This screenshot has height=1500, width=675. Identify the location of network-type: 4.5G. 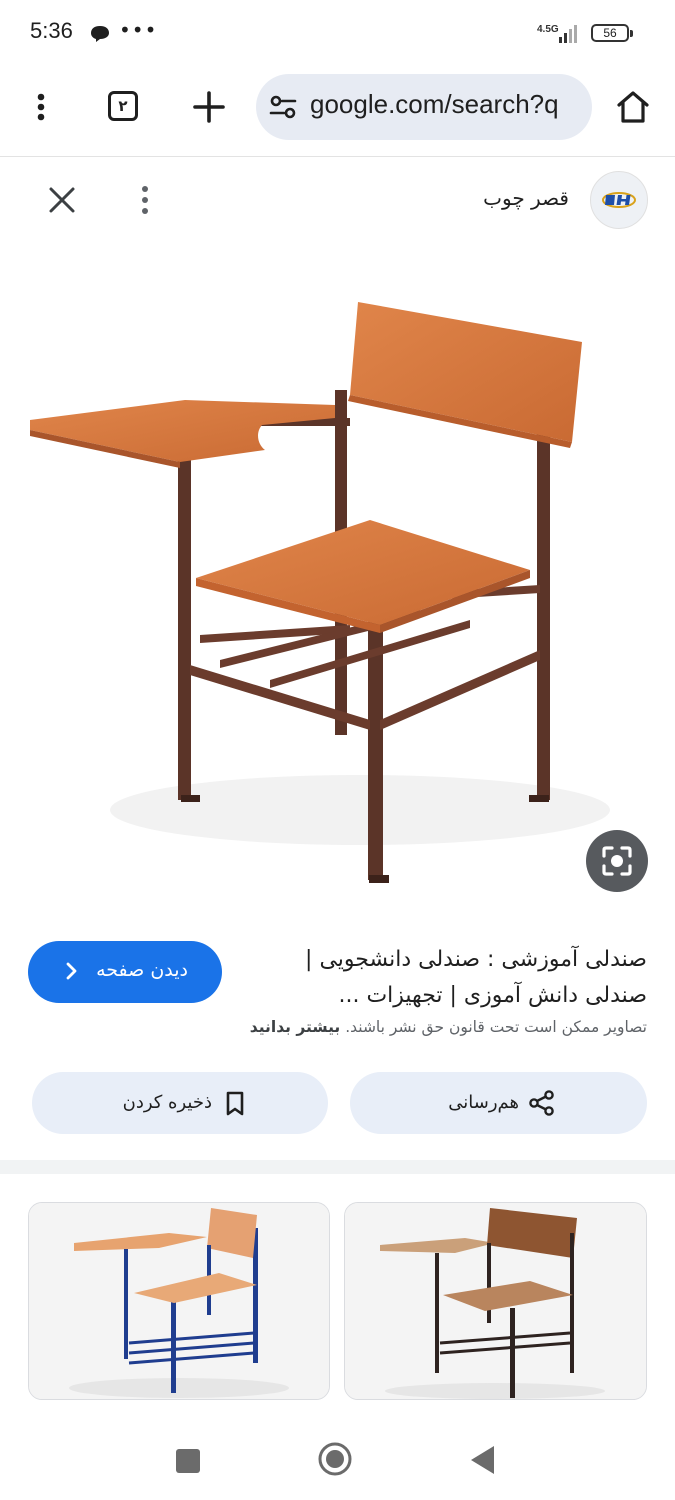
(548, 29).